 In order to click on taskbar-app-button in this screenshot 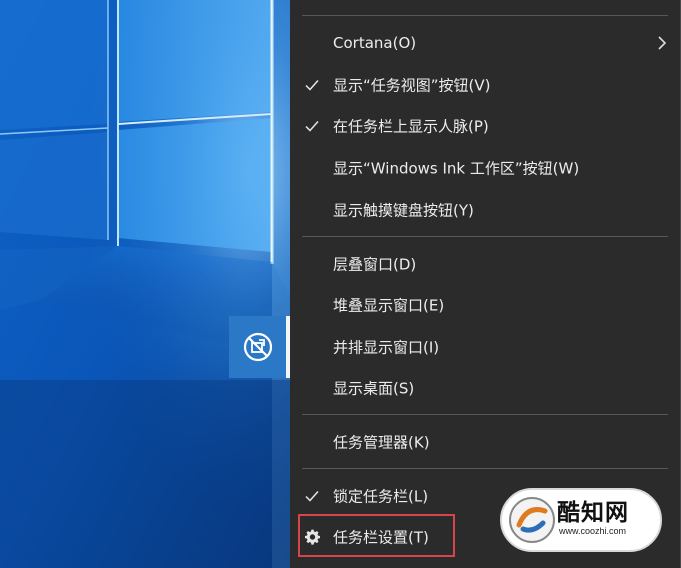, I will do `click(257, 347)`.